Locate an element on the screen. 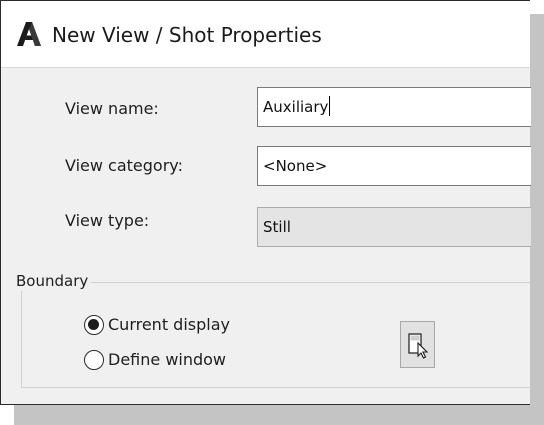  radio-dot-icon is located at coordinates (93, 324).